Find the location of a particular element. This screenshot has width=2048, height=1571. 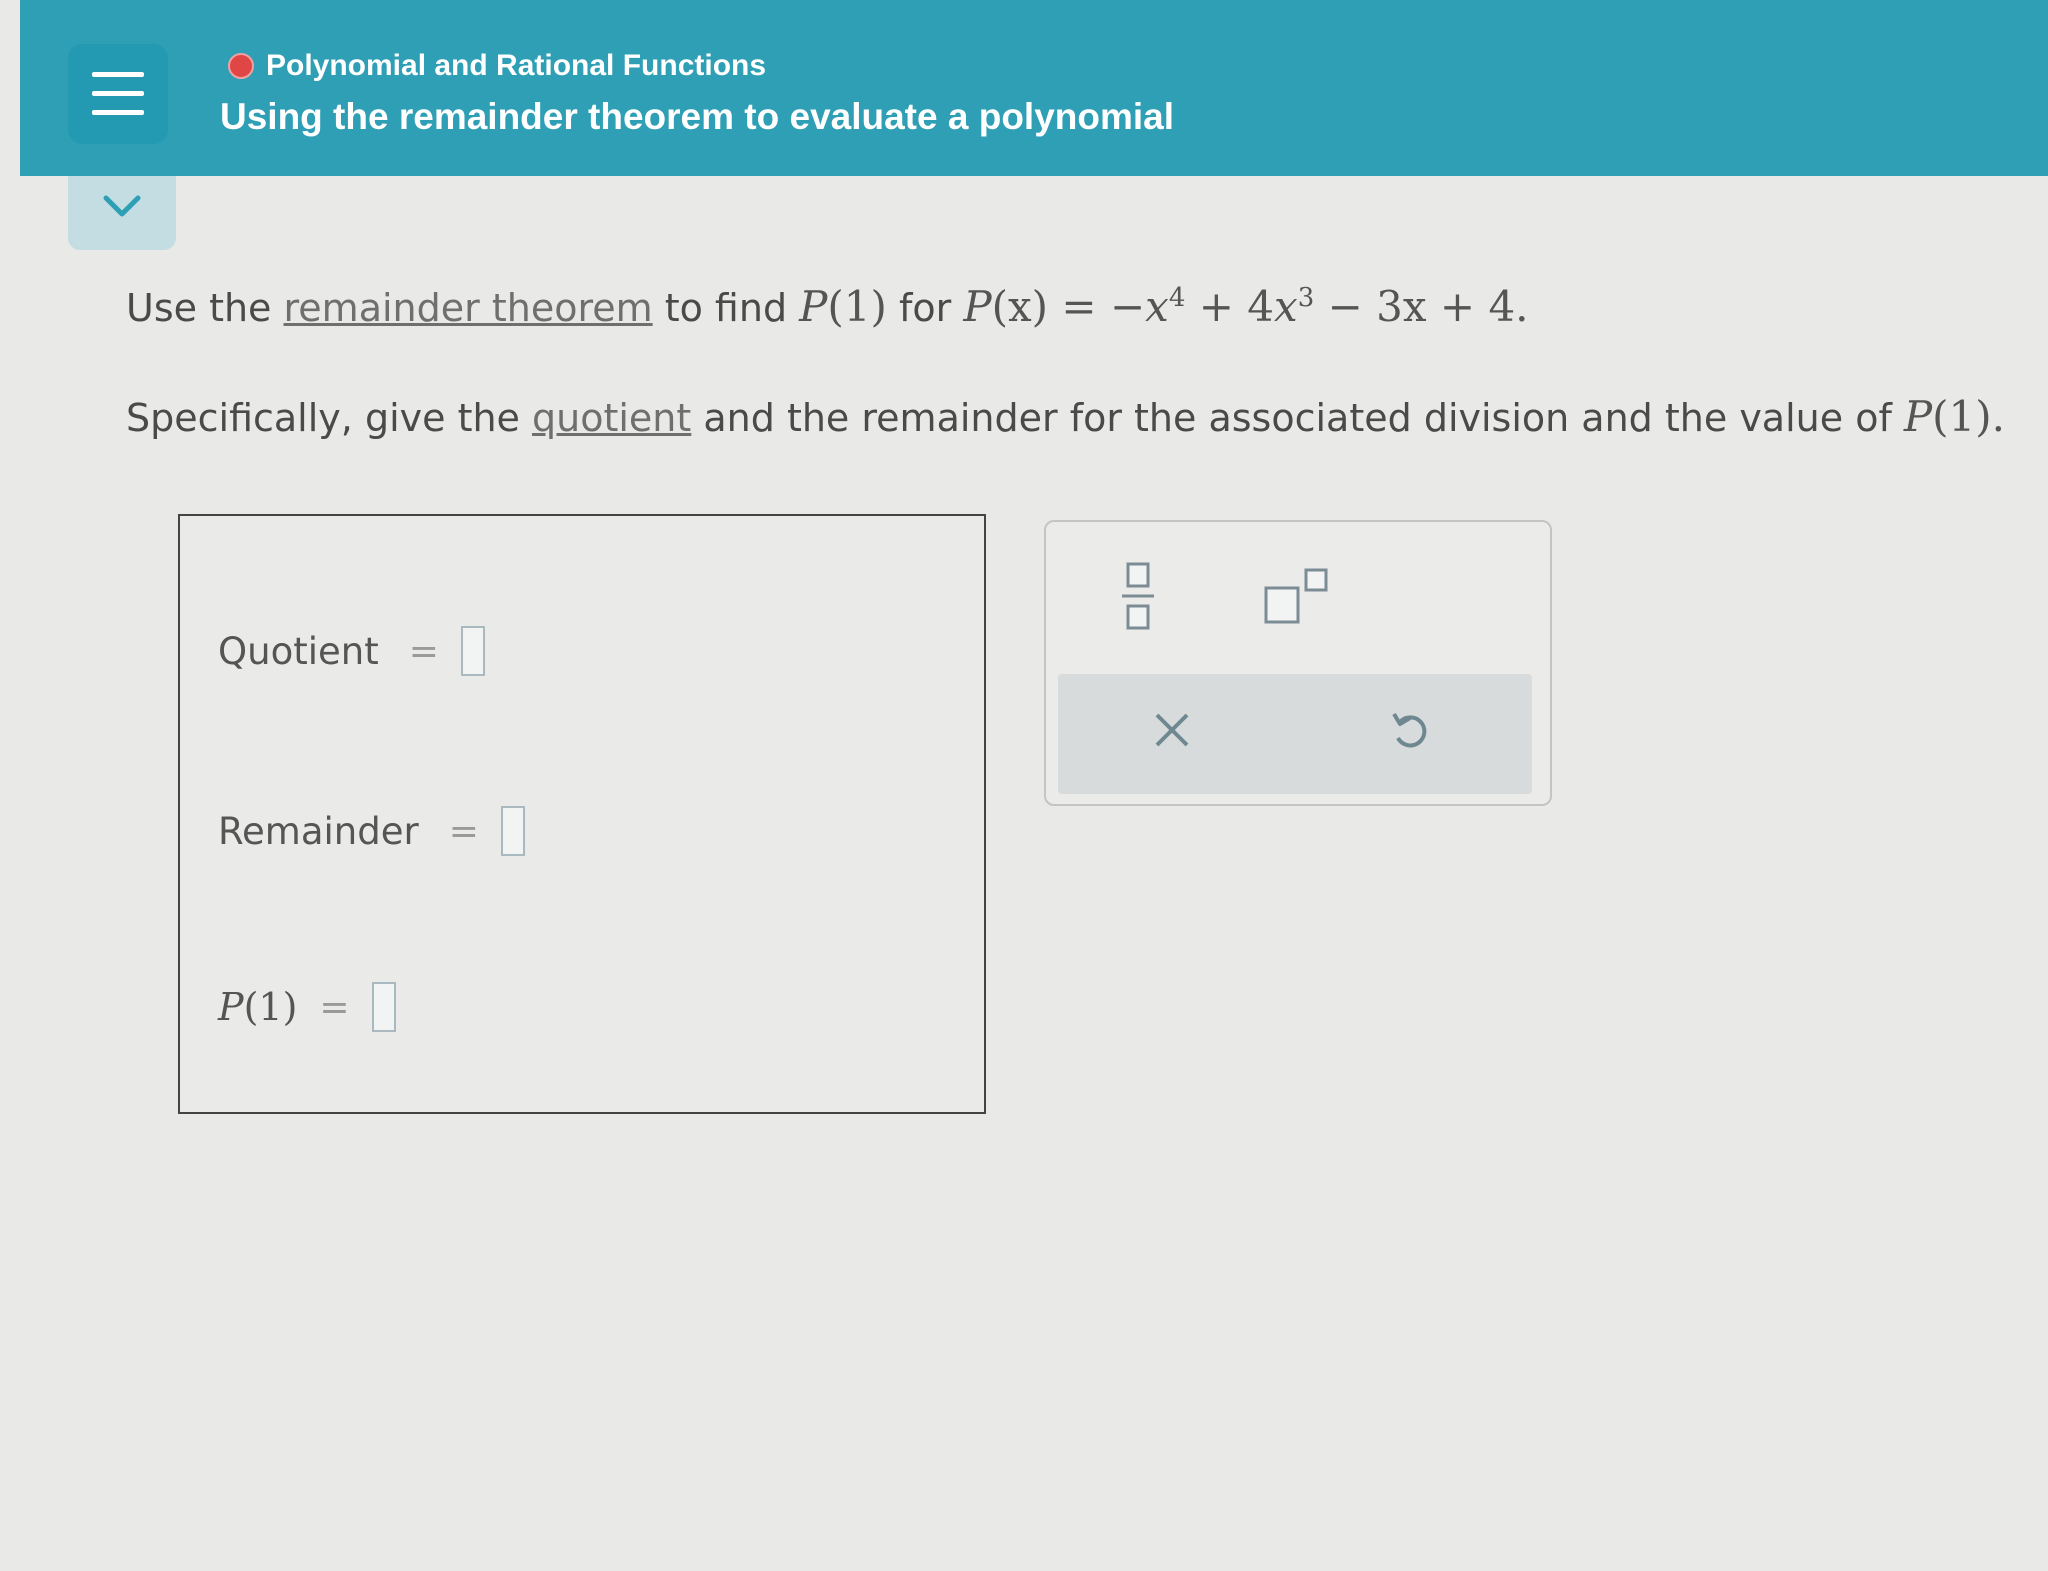

exponent-icon is located at coordinates (1296, 596).